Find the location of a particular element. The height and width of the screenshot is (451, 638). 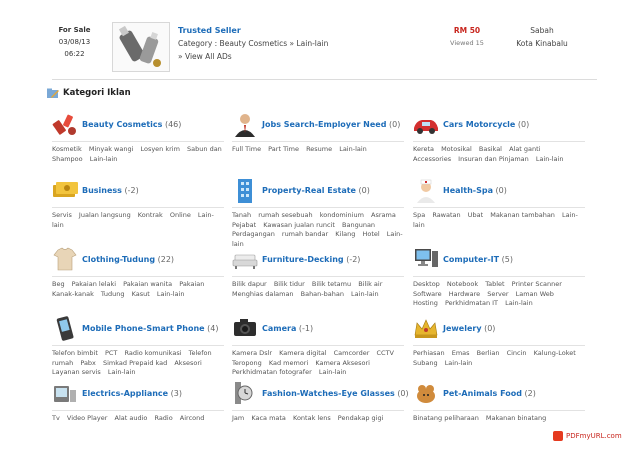

subcategory-link: Kawasan jualan runcit is located at coordinates (299, 225).